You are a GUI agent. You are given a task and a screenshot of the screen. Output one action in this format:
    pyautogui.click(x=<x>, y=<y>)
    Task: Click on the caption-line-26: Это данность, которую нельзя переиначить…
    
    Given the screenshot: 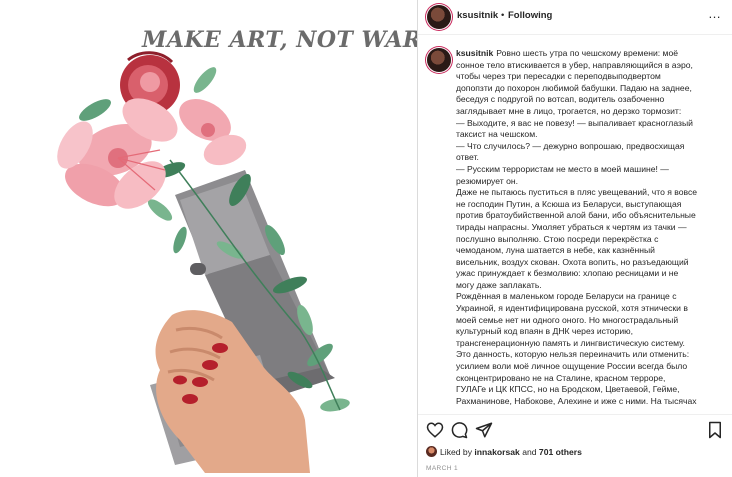 What is the action you would take?
    pyautogui.click(x=573, y=354)
    